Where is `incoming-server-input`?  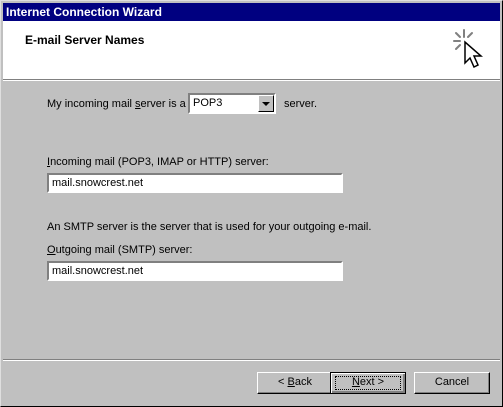
incoming-server-input is located at coordinates (195, 183).